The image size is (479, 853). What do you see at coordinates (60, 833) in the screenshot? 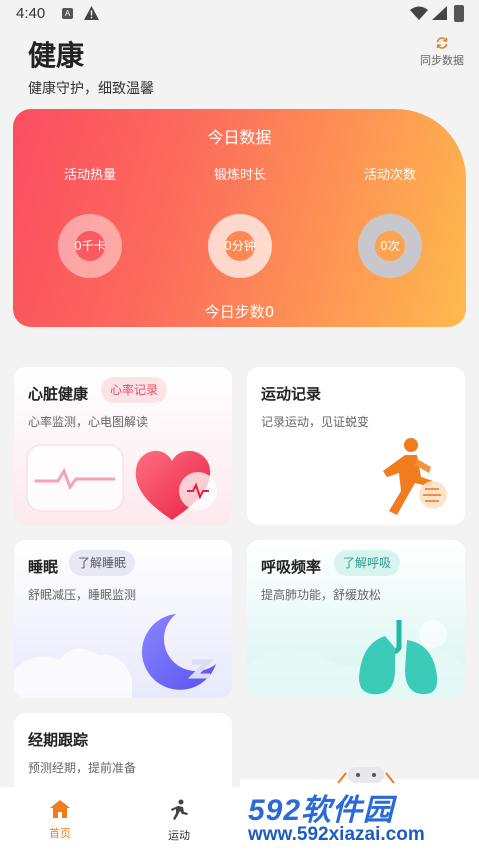
I see `tab-label: 首页` at bounding box center [60, 833].